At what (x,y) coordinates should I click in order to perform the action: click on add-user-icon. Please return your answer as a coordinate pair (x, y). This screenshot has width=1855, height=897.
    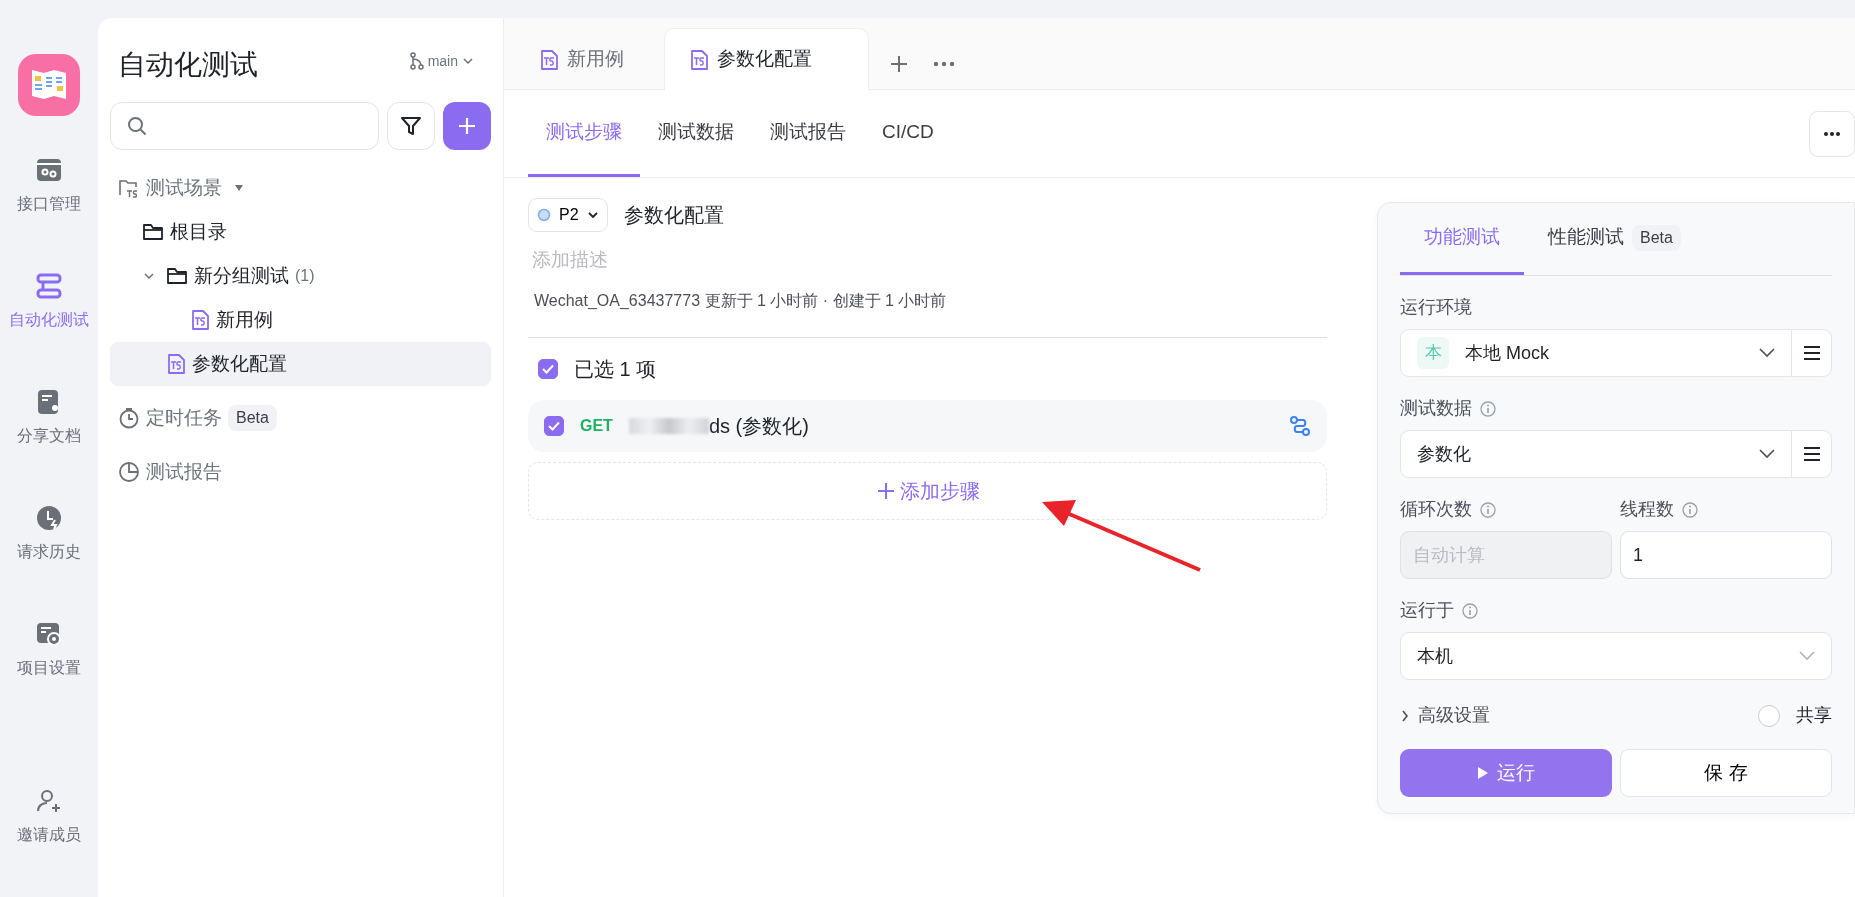
    Looking at the image, I should click on (49, 801).